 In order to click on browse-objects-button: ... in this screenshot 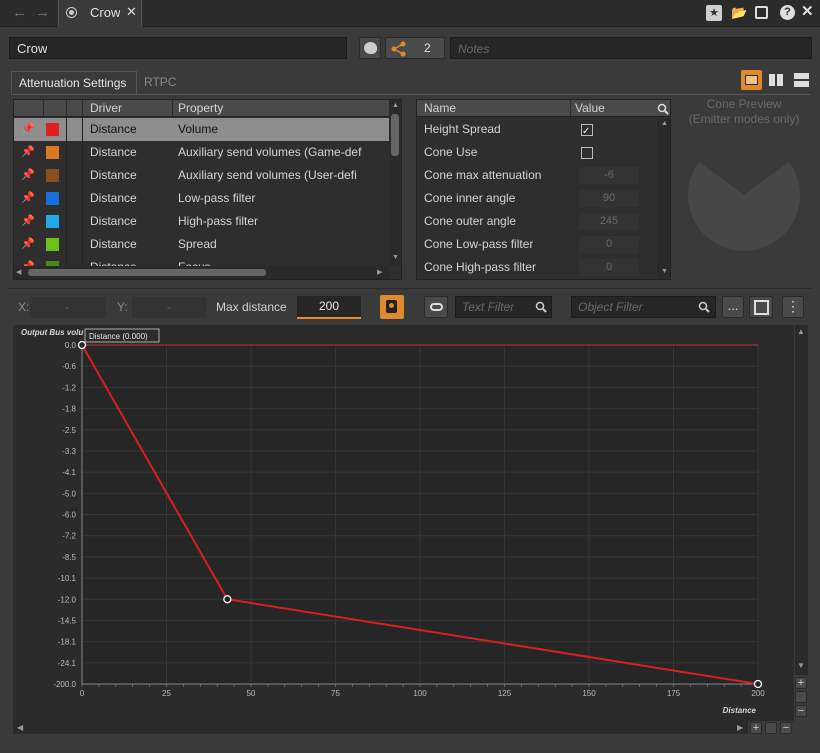, I will do `click(733, 307)`.